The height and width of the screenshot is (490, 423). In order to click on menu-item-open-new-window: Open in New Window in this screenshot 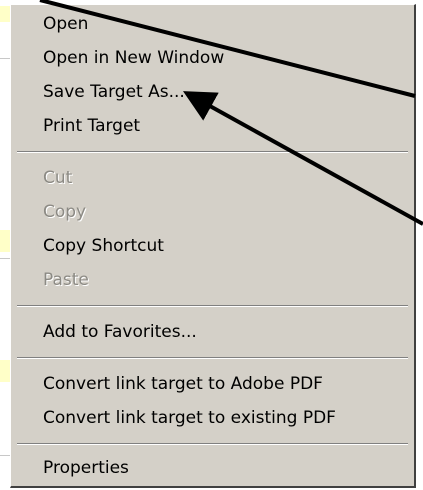, I will do `click(212, 58)`.